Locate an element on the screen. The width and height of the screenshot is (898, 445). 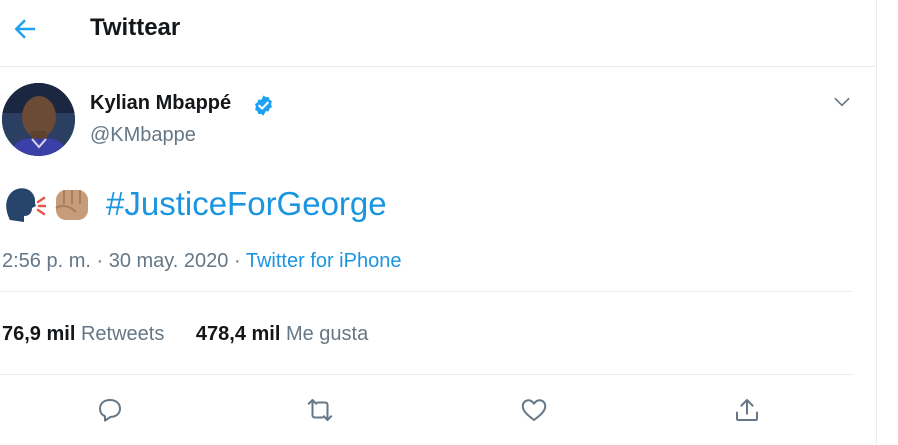
raised-fist-emoji-icon is located at coordinates (71, 205).